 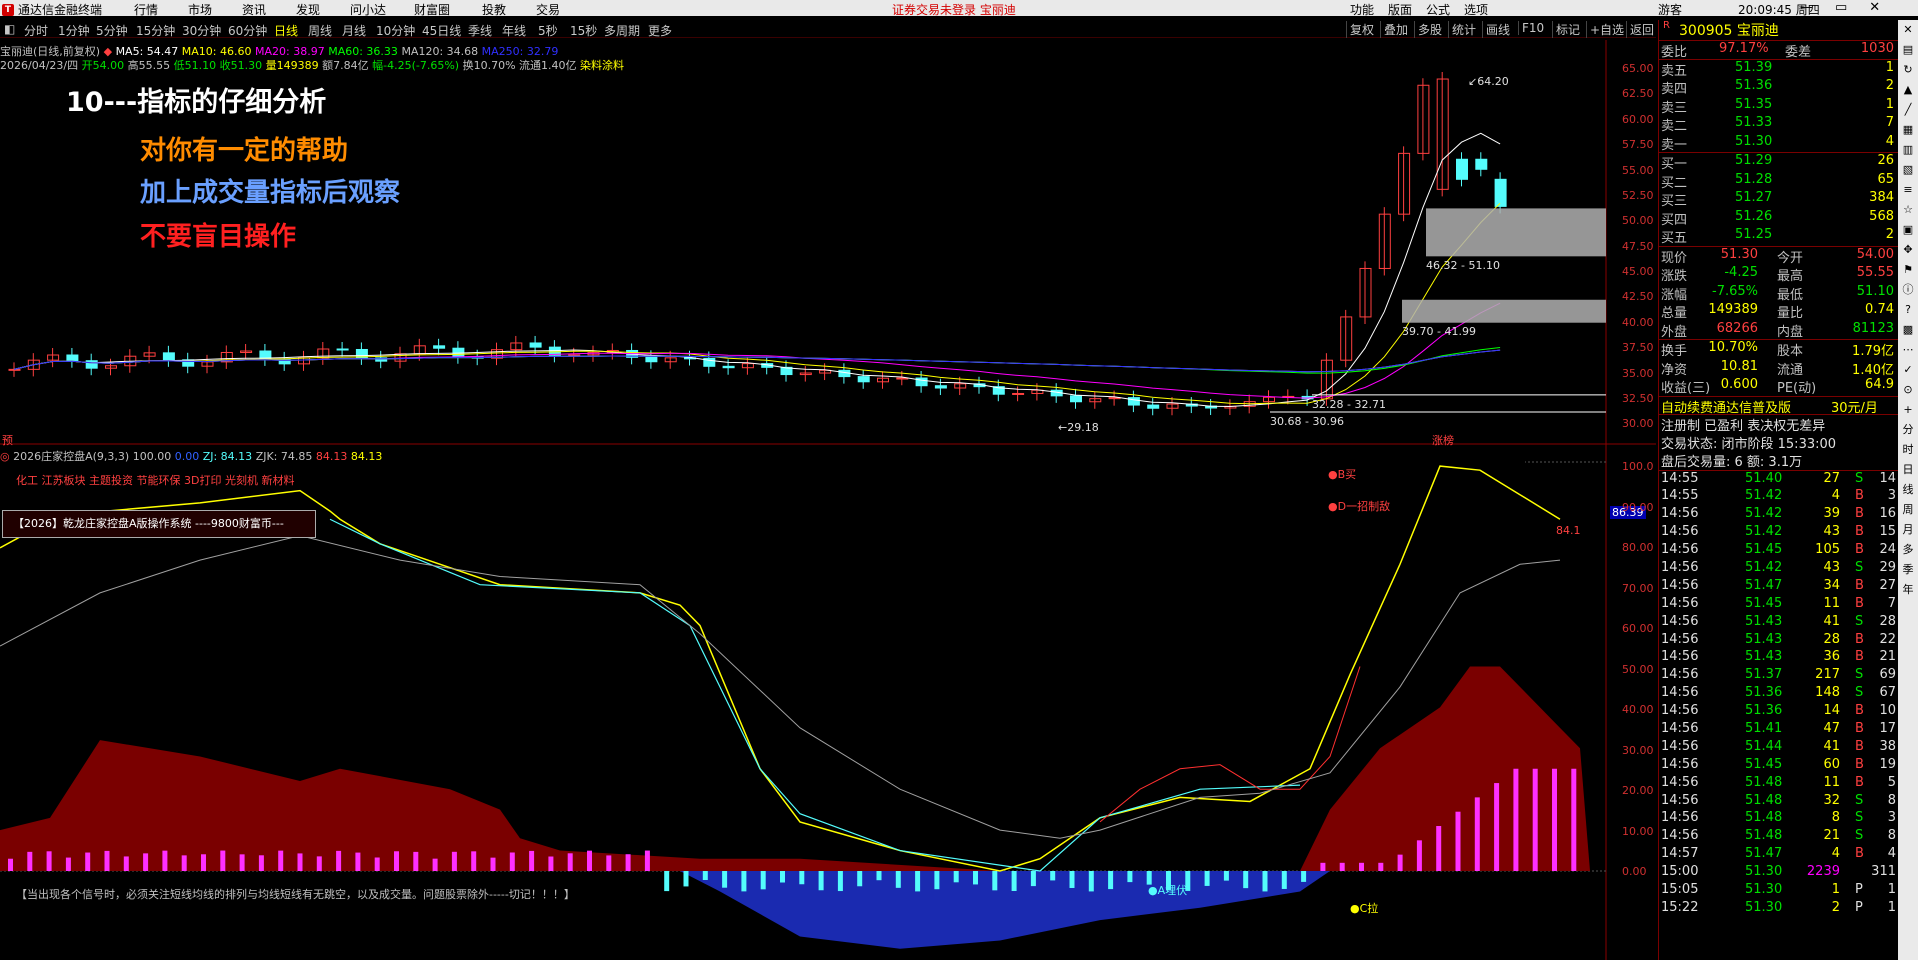 I want to click on side-check-icon: ✓, so click(x=1908, y=370).